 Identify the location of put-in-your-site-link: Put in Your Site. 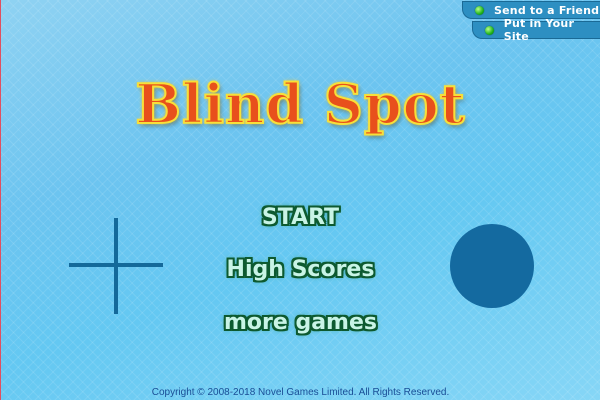
(536, 30).